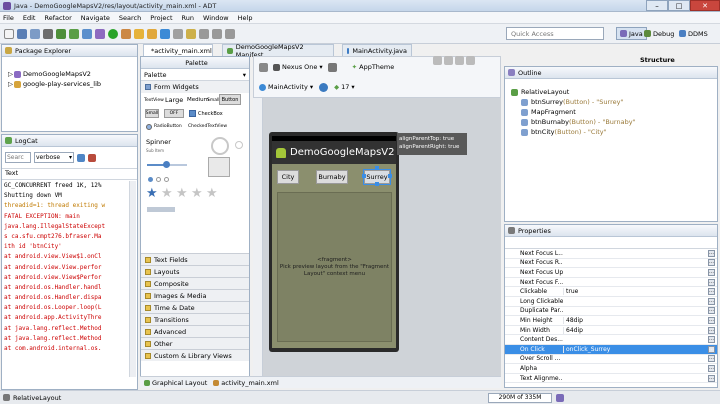  Describe the element at coordinates (693, 33) in the screenshot. I see `perspective-ddms: DDMS` at that location.